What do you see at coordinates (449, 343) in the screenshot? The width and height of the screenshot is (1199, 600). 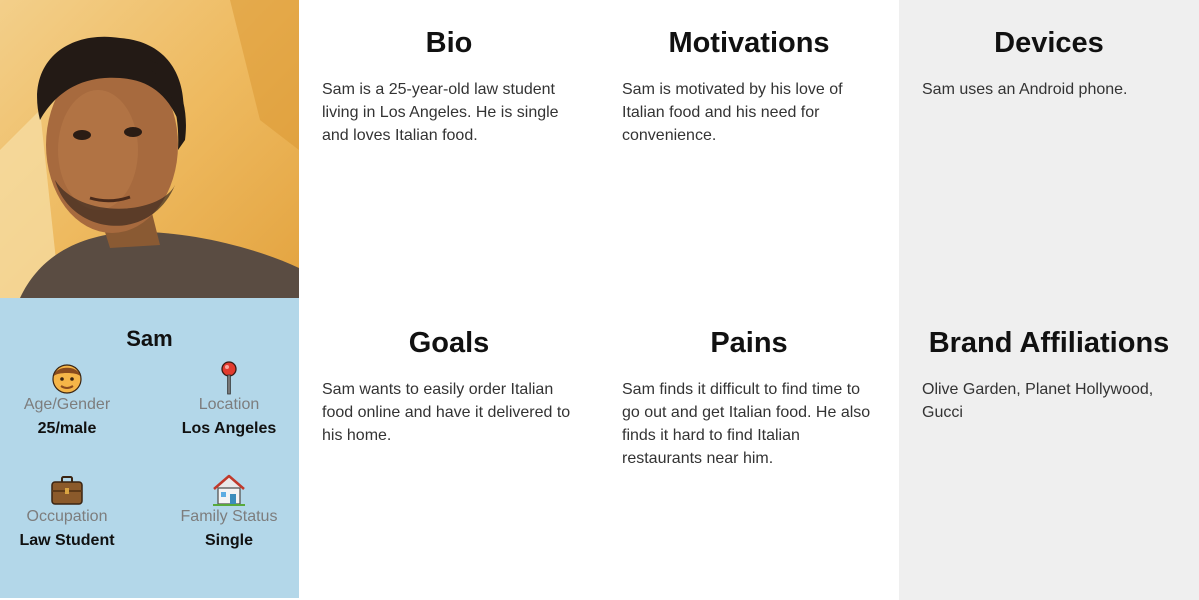 I see `section-title: Goals` at bounding box center [449, 343].